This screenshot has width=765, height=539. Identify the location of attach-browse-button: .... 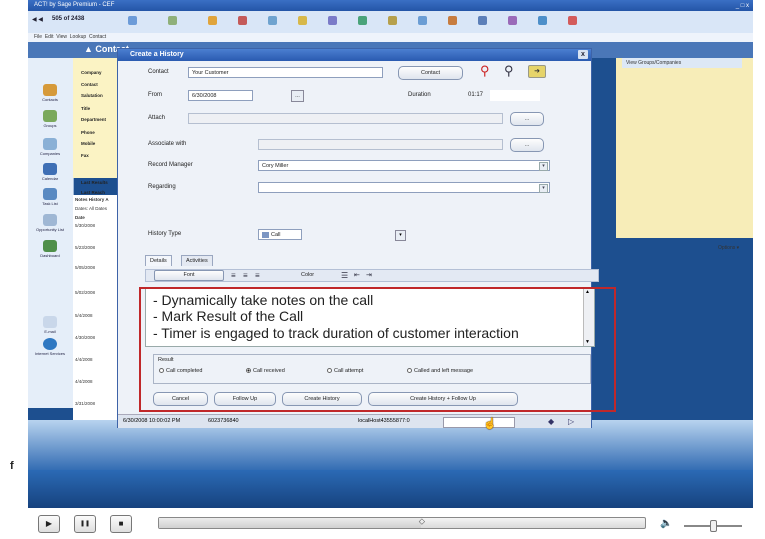
(527, 119).